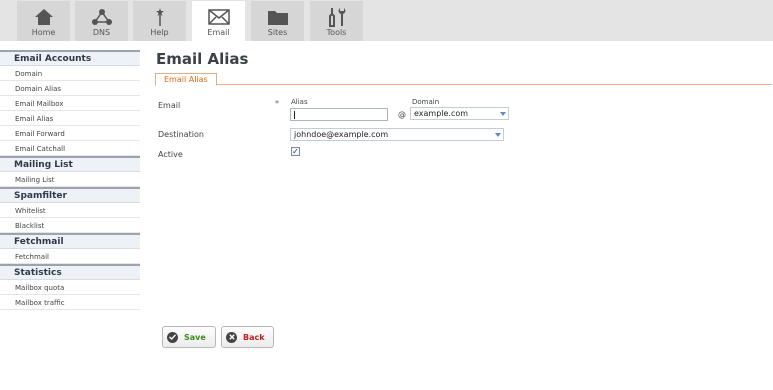 This screenshot has width=773, height=390. What do you see at coordinates (202, 59) in the screenshot?
I see `page-title: Email Alias` at bounding box center [202, 59].